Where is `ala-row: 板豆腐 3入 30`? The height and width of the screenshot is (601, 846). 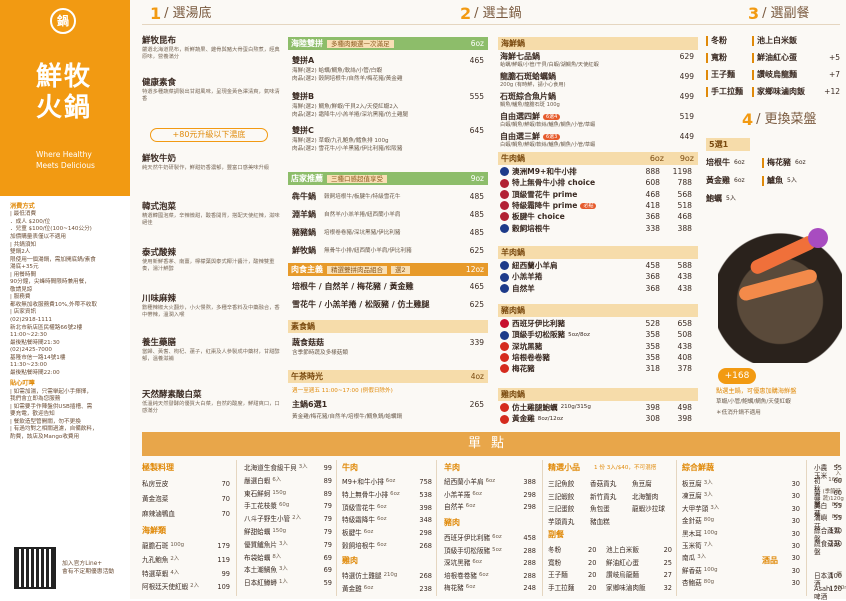
ala-row: 板豆腐 3入 30 is located at coordinates (741, 484).